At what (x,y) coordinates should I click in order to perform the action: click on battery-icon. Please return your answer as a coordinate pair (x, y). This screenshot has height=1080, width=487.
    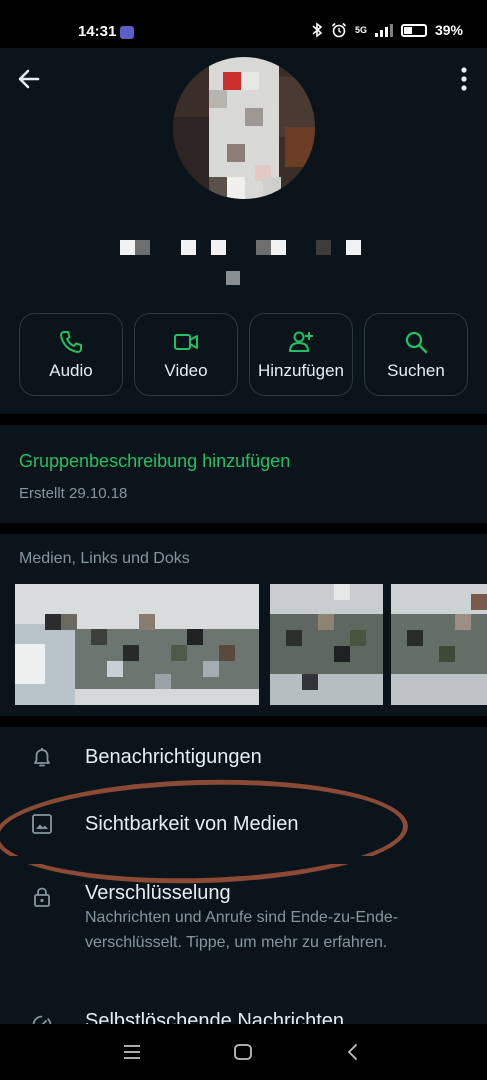
    Looking at the image, I should click on (413, 30).